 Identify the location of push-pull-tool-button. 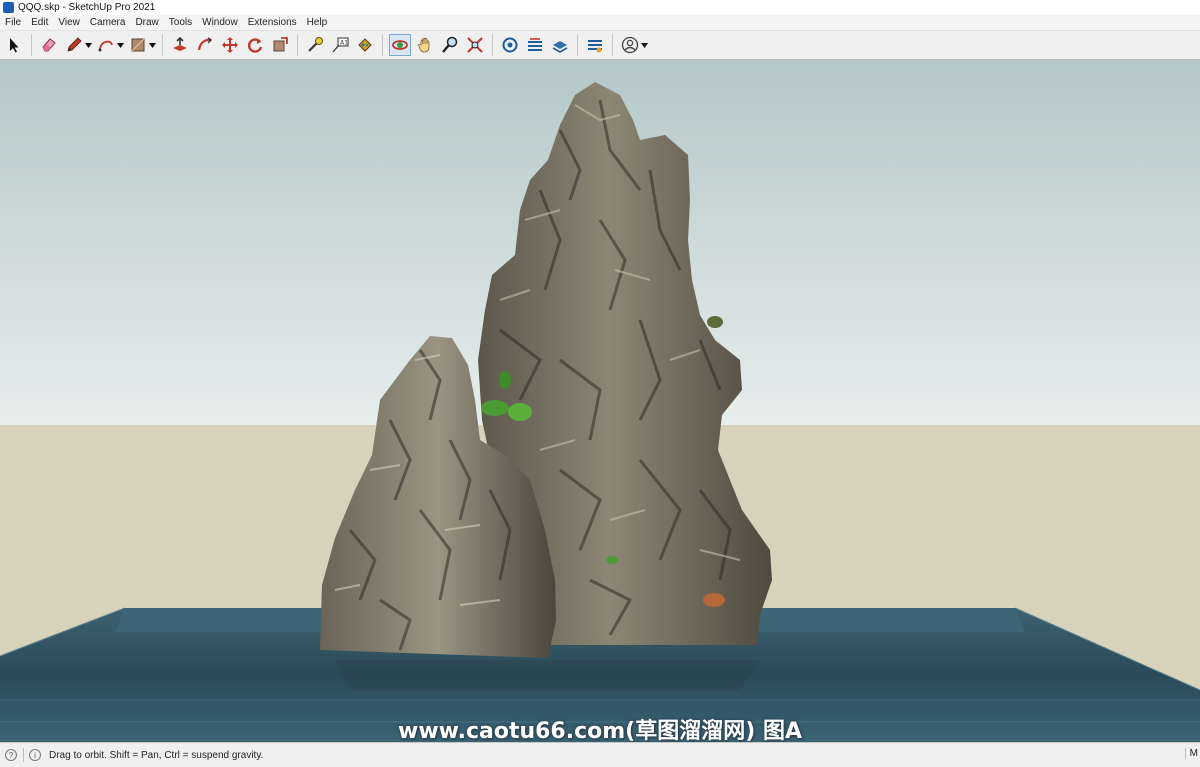
(180, 45).